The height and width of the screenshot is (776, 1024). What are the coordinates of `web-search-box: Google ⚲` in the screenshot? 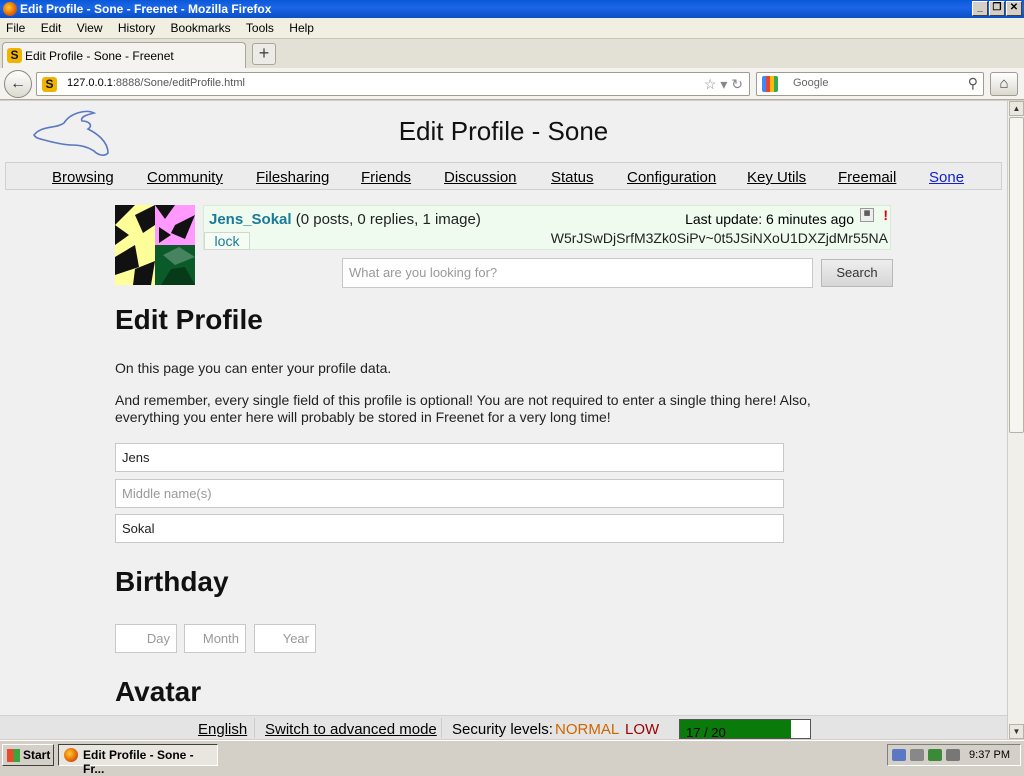 It's located at (870, 84).